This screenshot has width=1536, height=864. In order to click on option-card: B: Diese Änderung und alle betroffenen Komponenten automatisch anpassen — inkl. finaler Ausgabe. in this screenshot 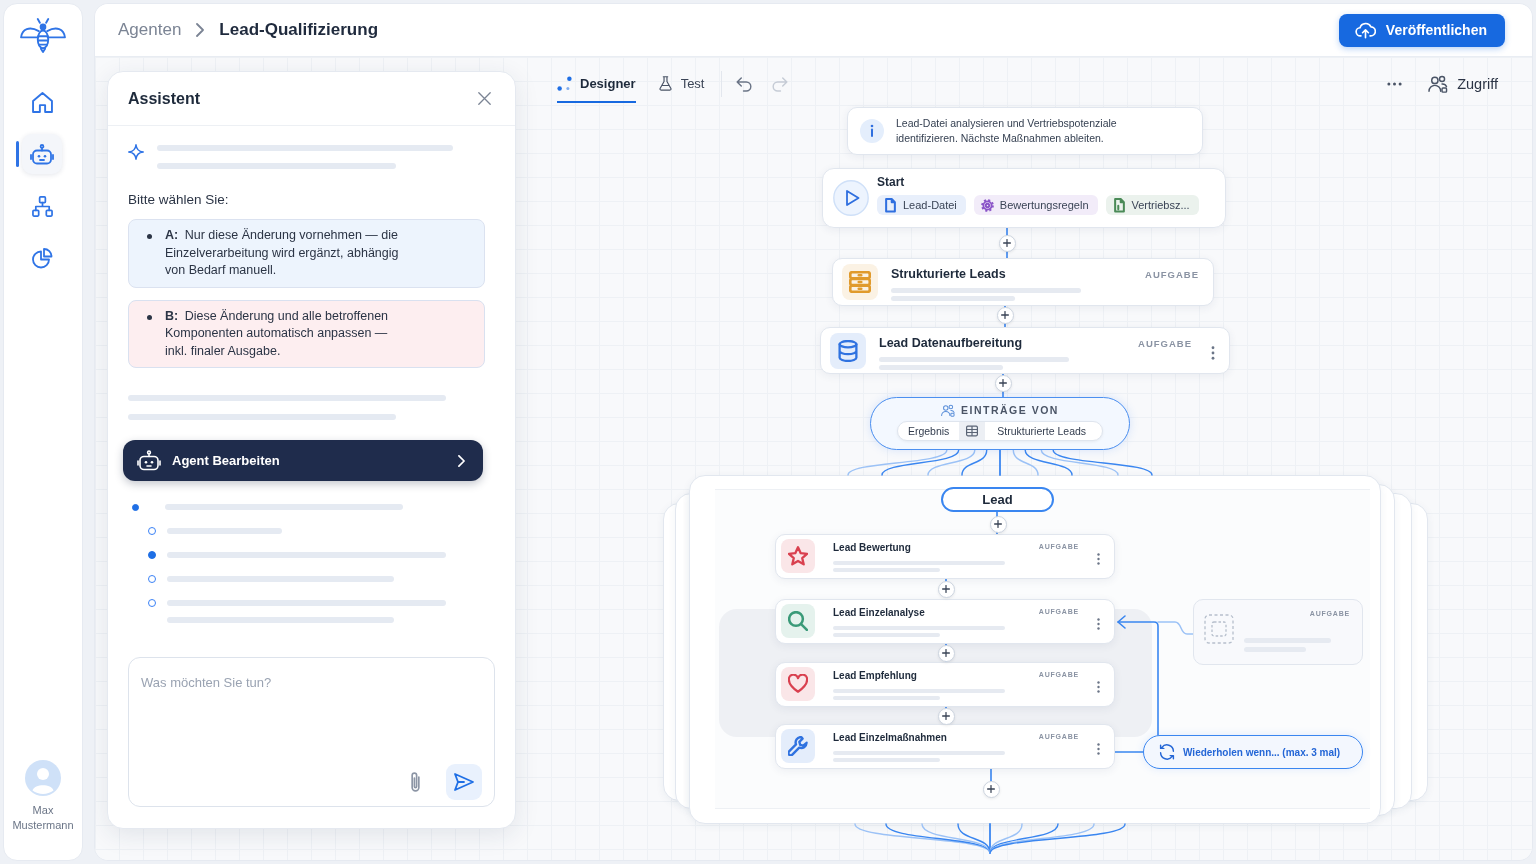, I will do `click(306, 333)`.